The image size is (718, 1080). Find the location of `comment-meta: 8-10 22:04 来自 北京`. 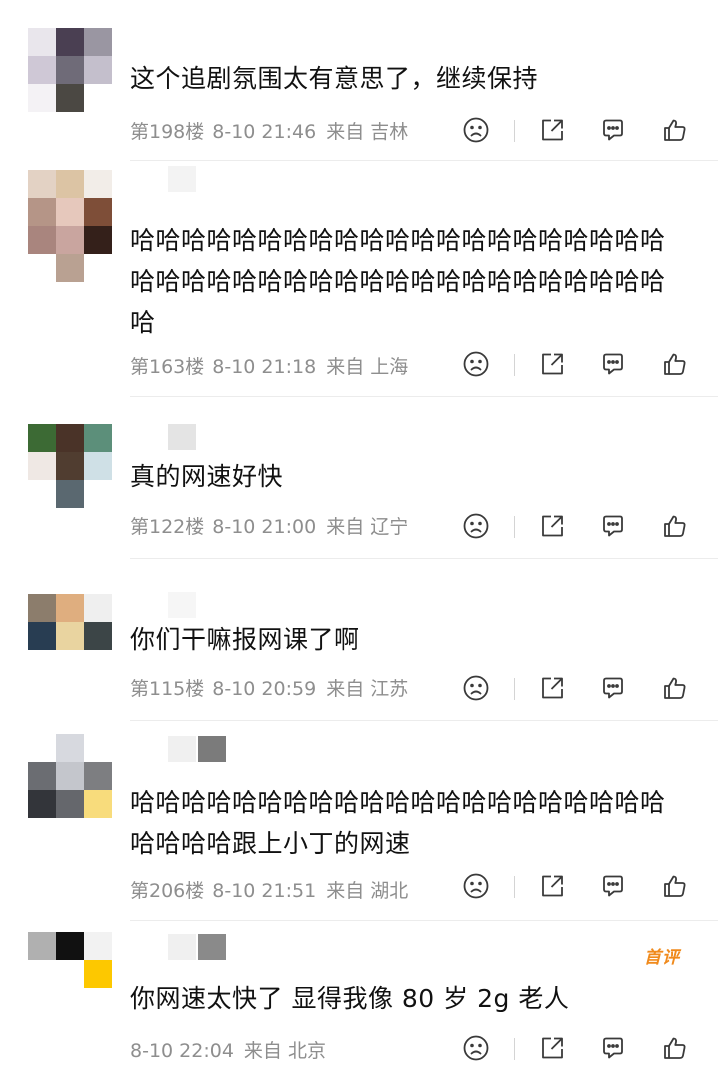

comment-meta: 8-10 22:04 来自 北京 is located at coordinates (228, 1051).